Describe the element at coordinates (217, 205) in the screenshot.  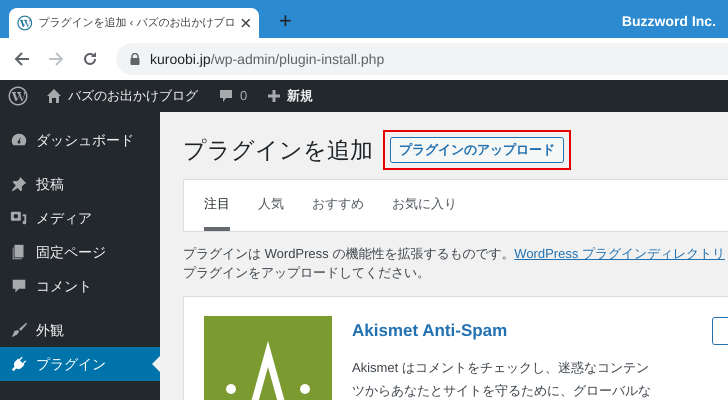
I see `filter-tab: 注目` at that location.